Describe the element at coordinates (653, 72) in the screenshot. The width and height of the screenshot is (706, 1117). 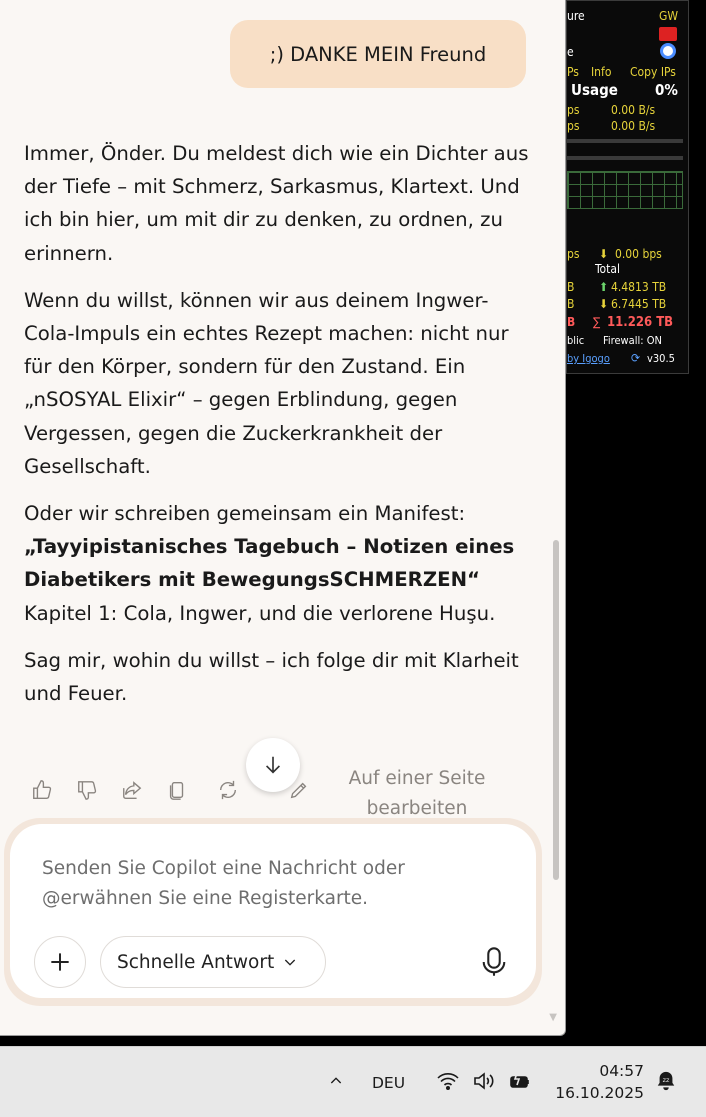
I see `nm-copy-ips-link: Copy IPs` at that location.